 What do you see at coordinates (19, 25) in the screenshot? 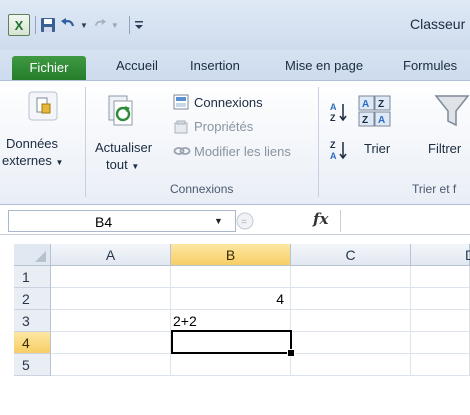
I see `excel-app-icon: X` at bounding box center [19, 25].